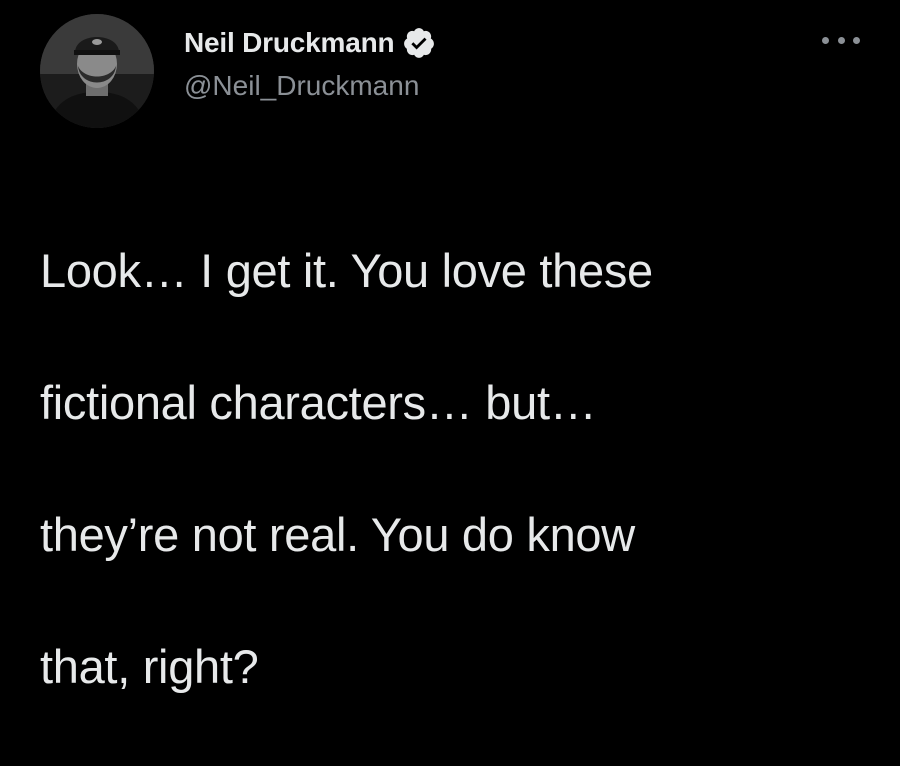 The image size is (900, 766). Describe the element at coordinates (419, 43) in the screenshot. I see `verified-badge-icon` at that location.